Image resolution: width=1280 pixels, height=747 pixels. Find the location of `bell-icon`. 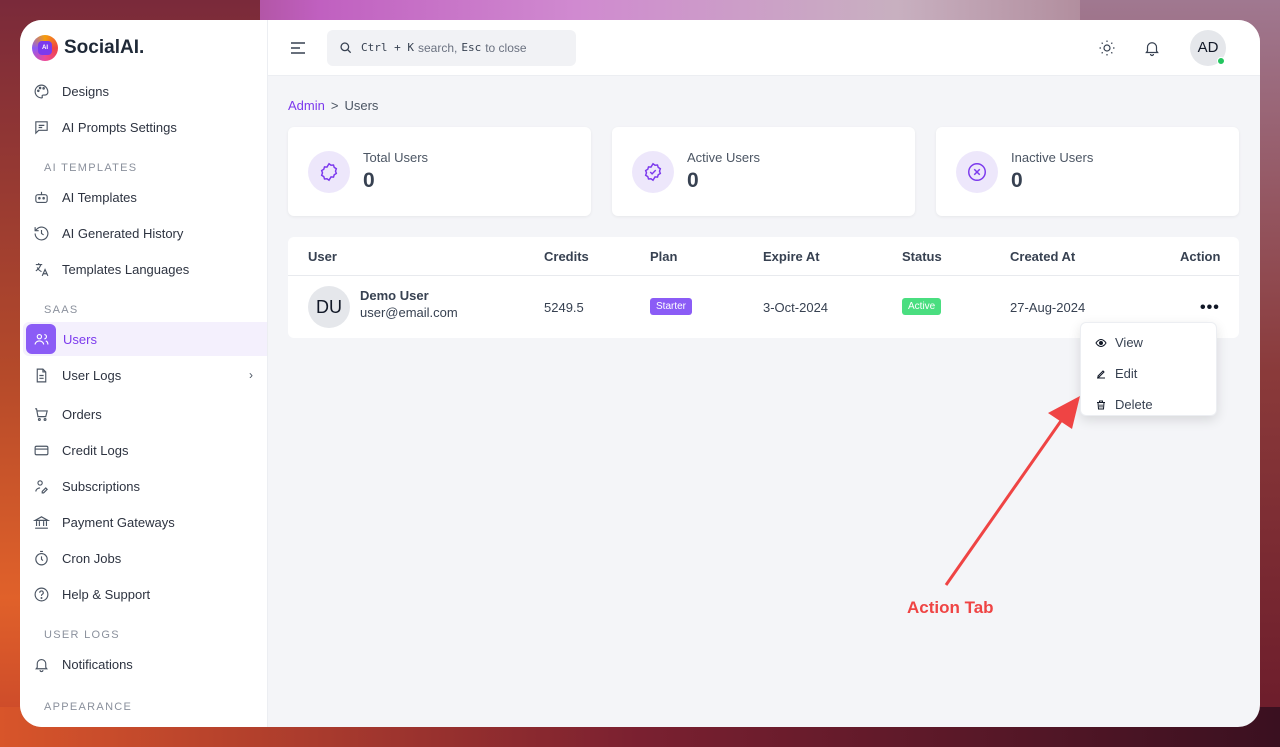

bell-icon is located at coordinates (41, 664).